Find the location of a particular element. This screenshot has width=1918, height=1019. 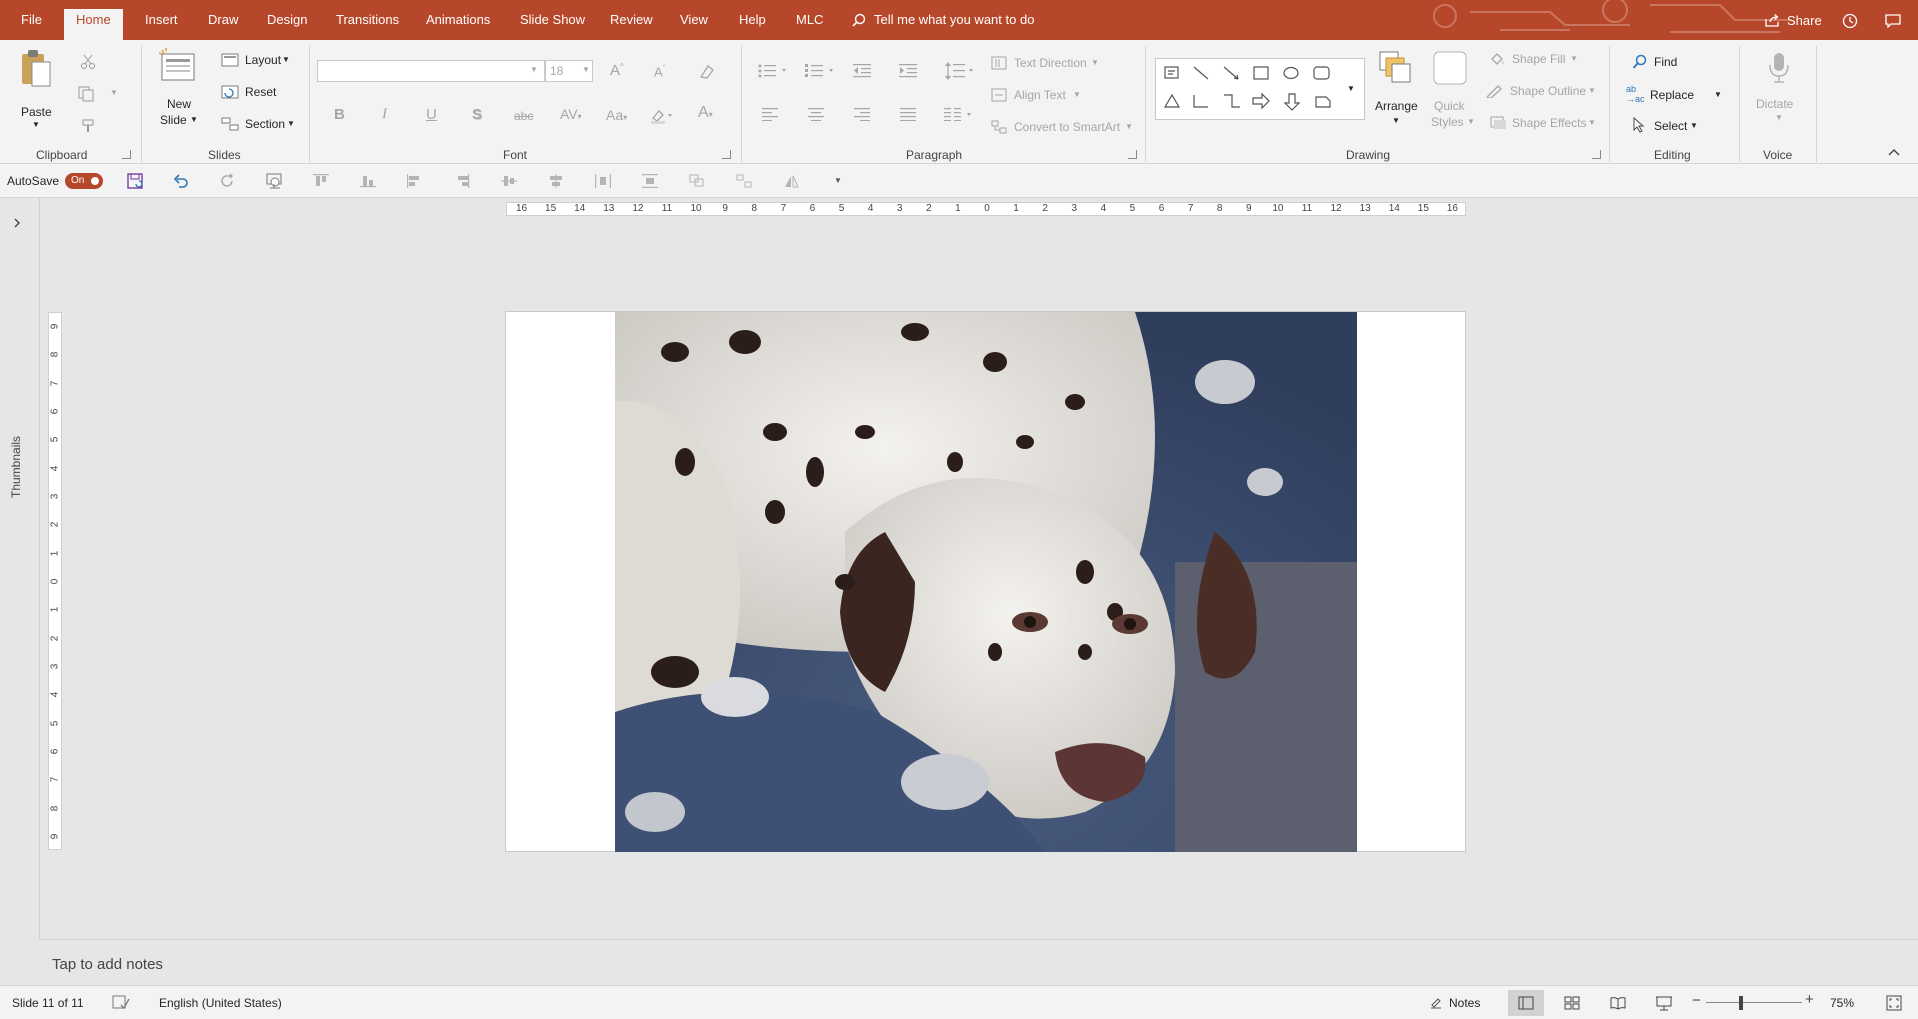

align-object-right-icon is located at coordinates (462, 181).